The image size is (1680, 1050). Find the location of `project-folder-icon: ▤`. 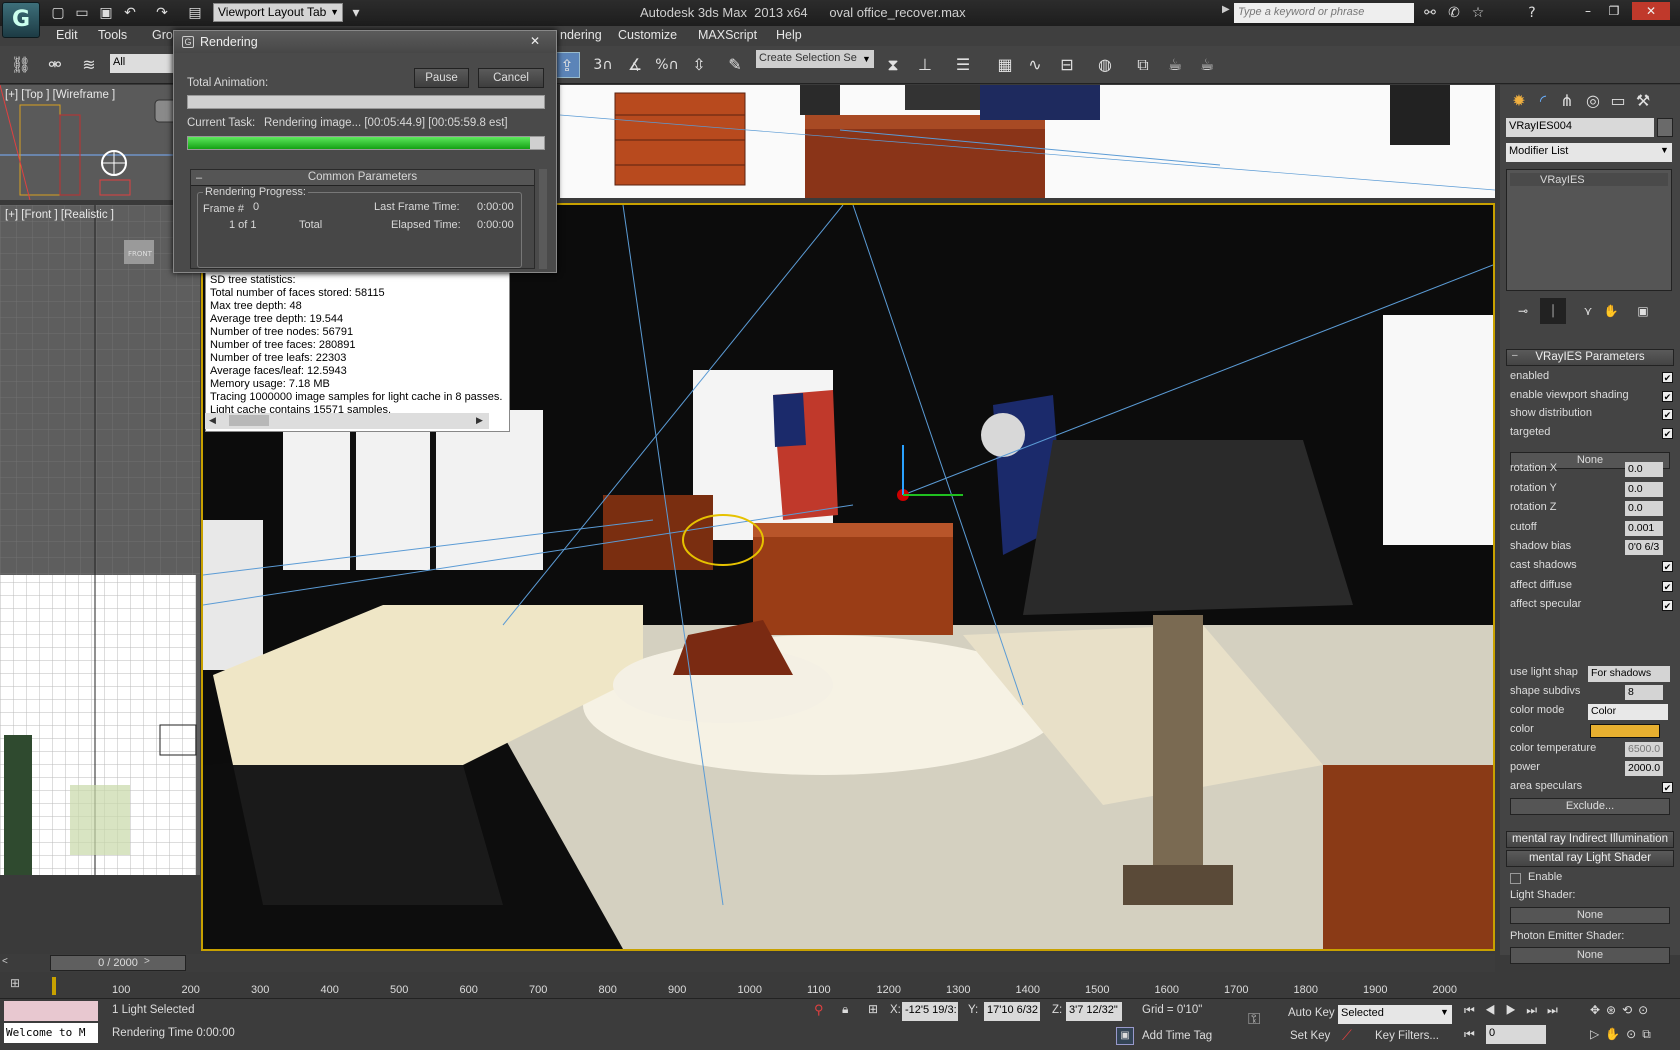

project-folder-icon: ▤ is located at coordinates (195, 13).